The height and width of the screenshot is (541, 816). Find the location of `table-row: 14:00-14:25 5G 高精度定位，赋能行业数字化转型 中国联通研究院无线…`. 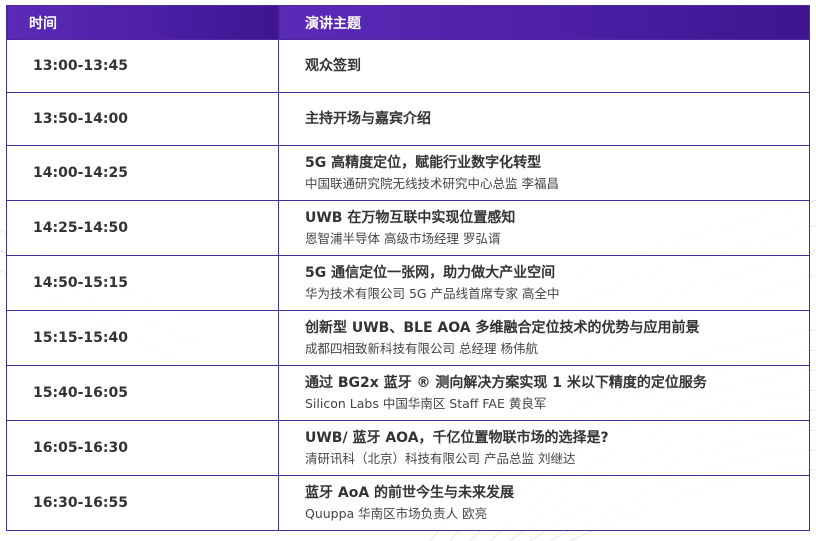

table-row: 14:00-14:25 5G 高精度定位，赋能行业数字化转型 中国联通研究院无线… is located at coordinates (408, 173).